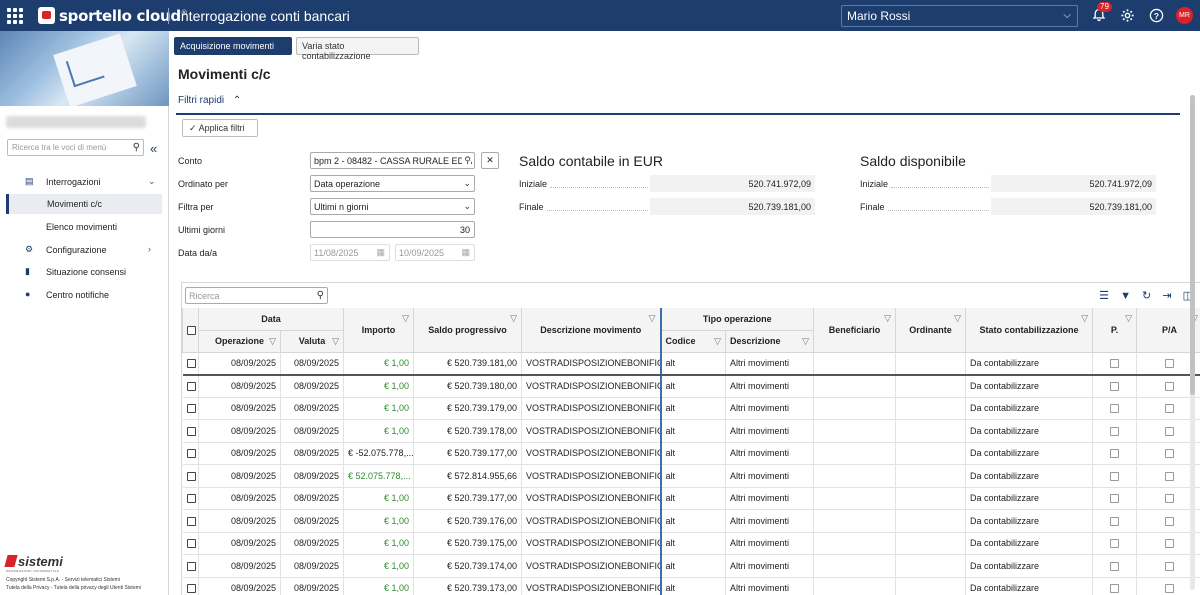 The height and width of the screenshot is (595, 1200). I want to click on ordinato-per-select: Data operazione ⌄, so click(392, 183).